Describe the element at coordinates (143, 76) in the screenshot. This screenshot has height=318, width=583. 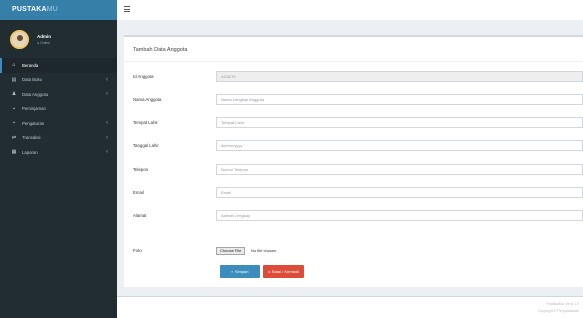
I see `id-anggota-label: Id Anggota` at that location.